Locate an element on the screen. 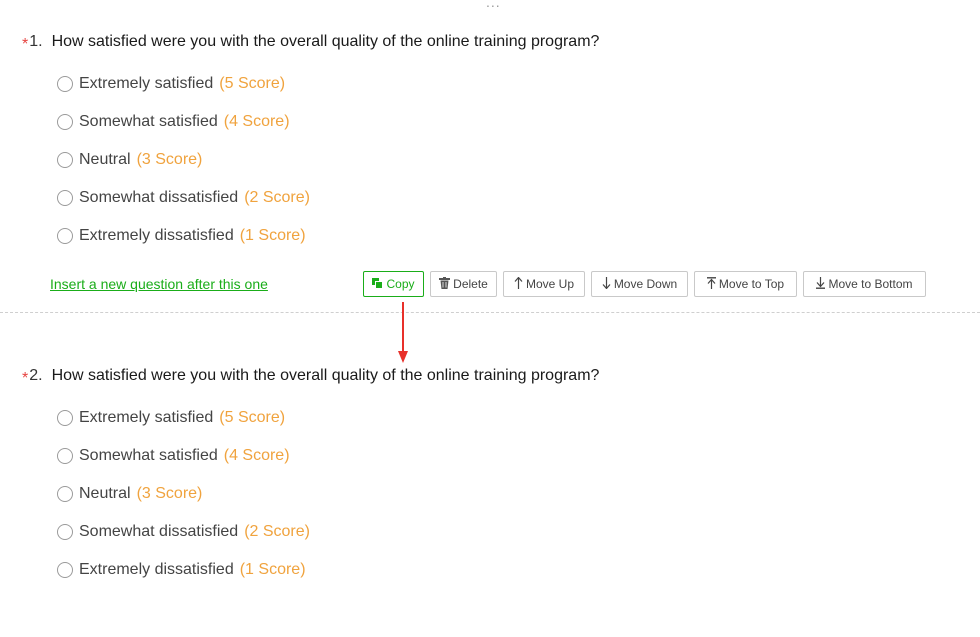 This screenshot has height=637, width=980. move-to-bottom-button: Move to Bottom is located at coordinates (864, 284).